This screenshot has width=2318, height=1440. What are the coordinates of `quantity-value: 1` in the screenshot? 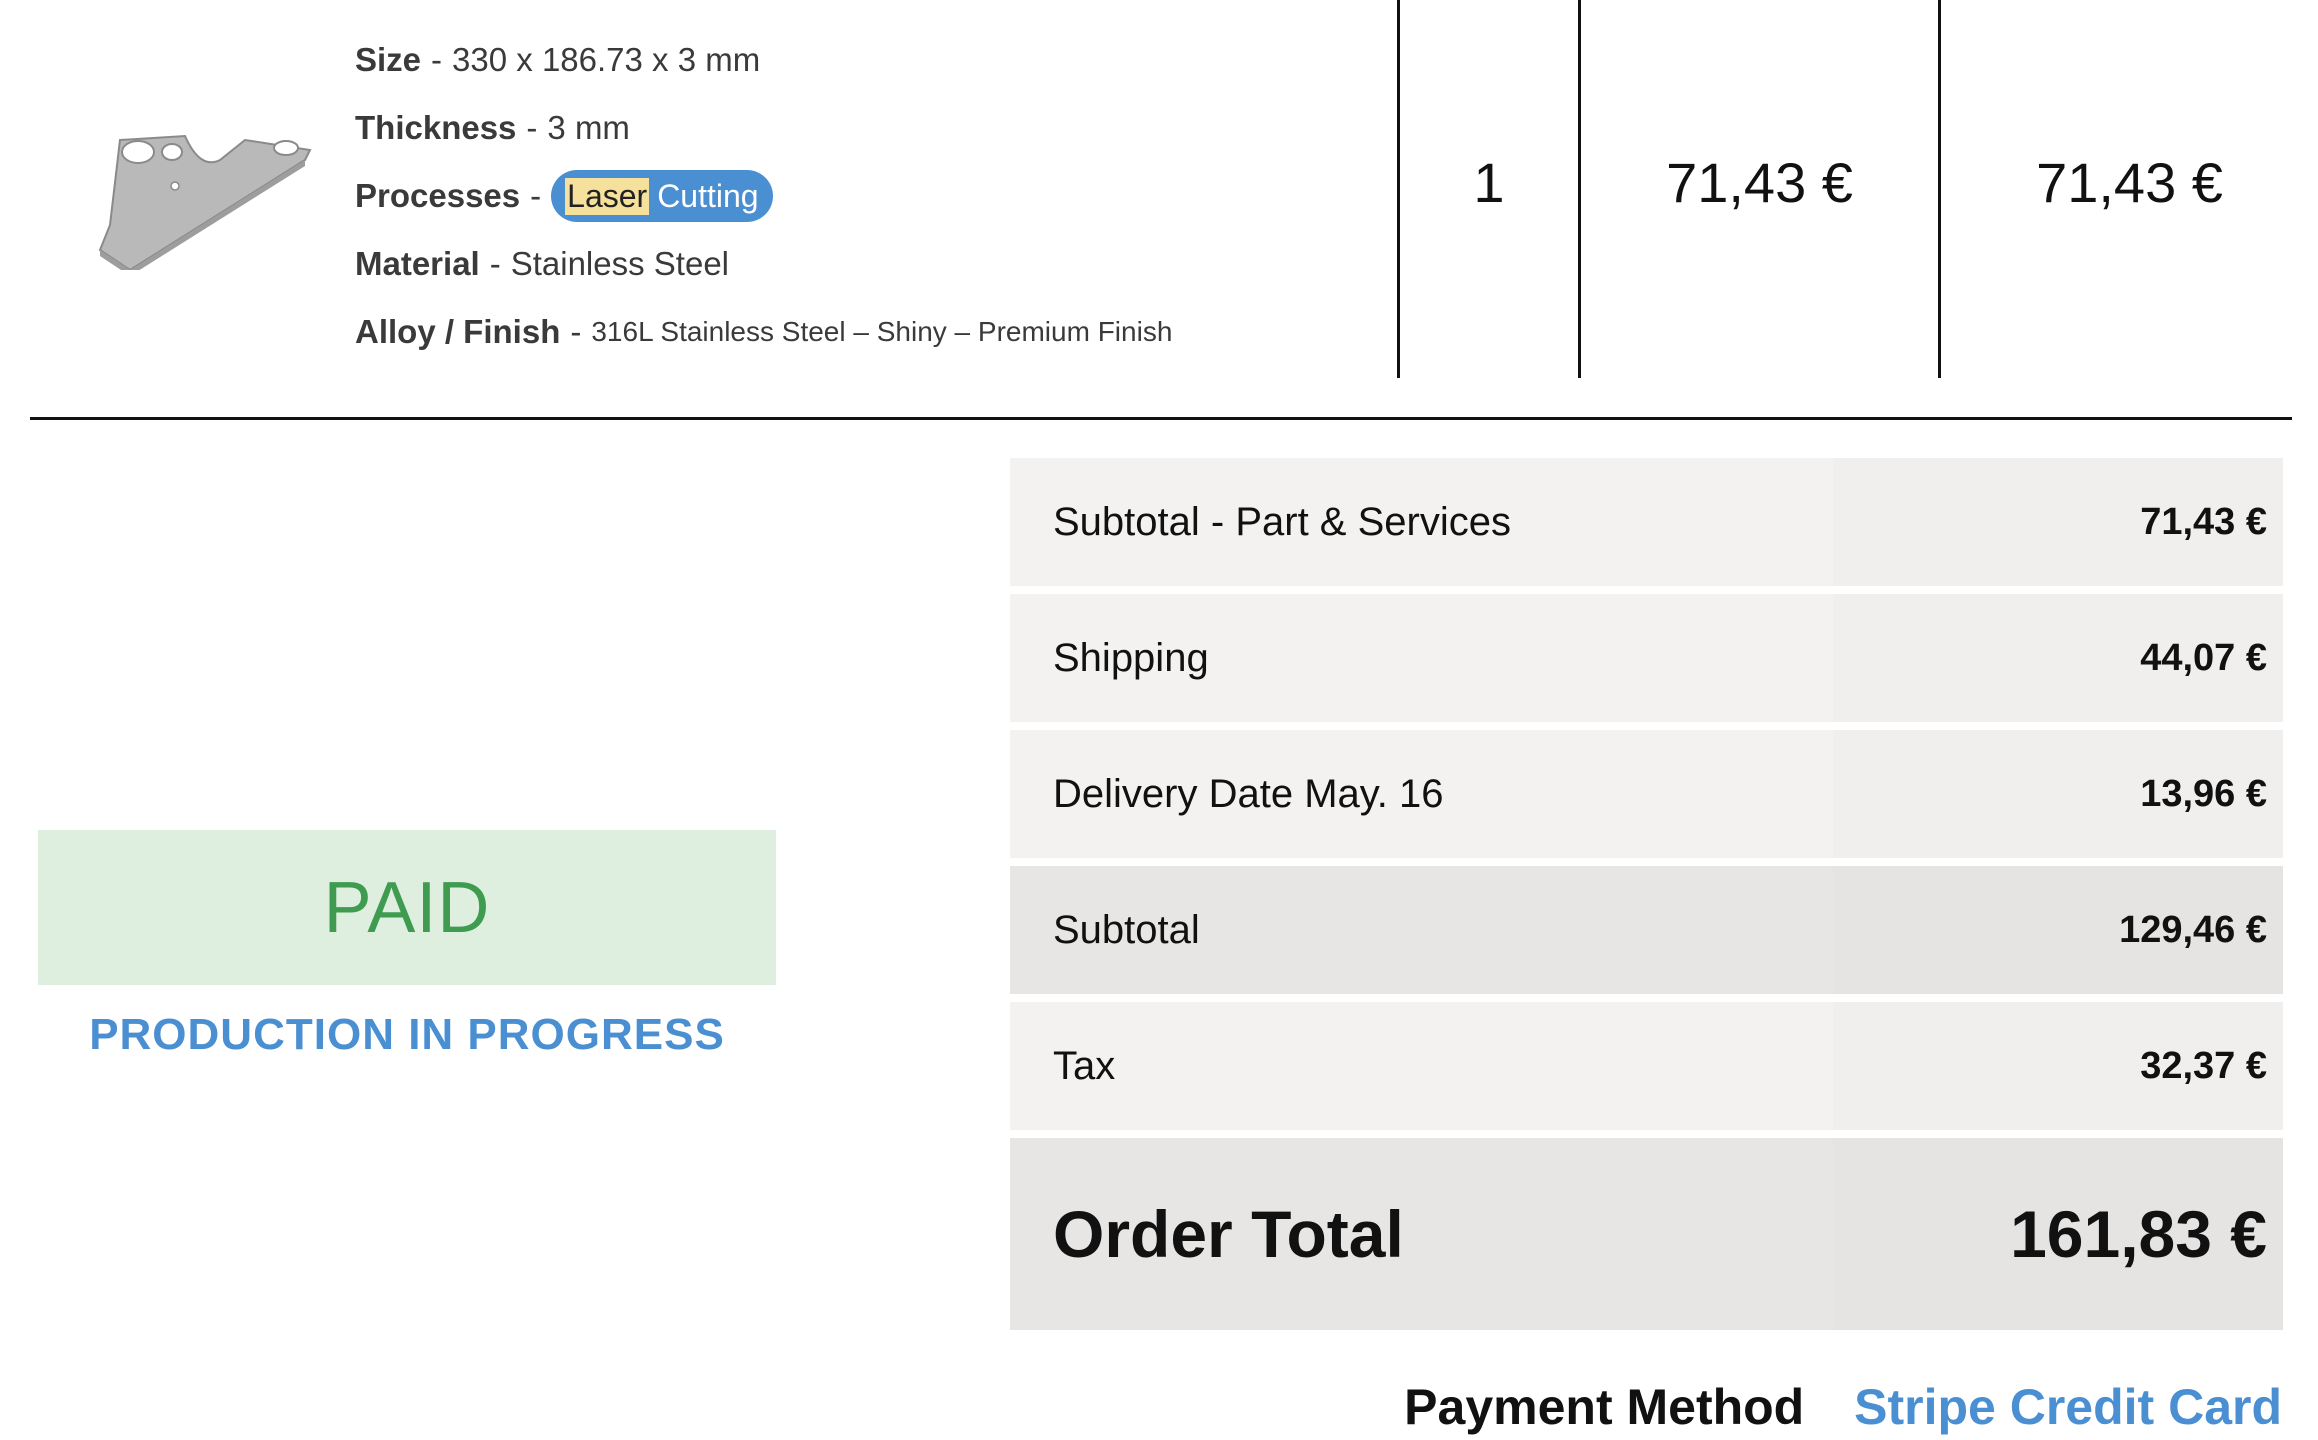 It's located at (1489, 182).